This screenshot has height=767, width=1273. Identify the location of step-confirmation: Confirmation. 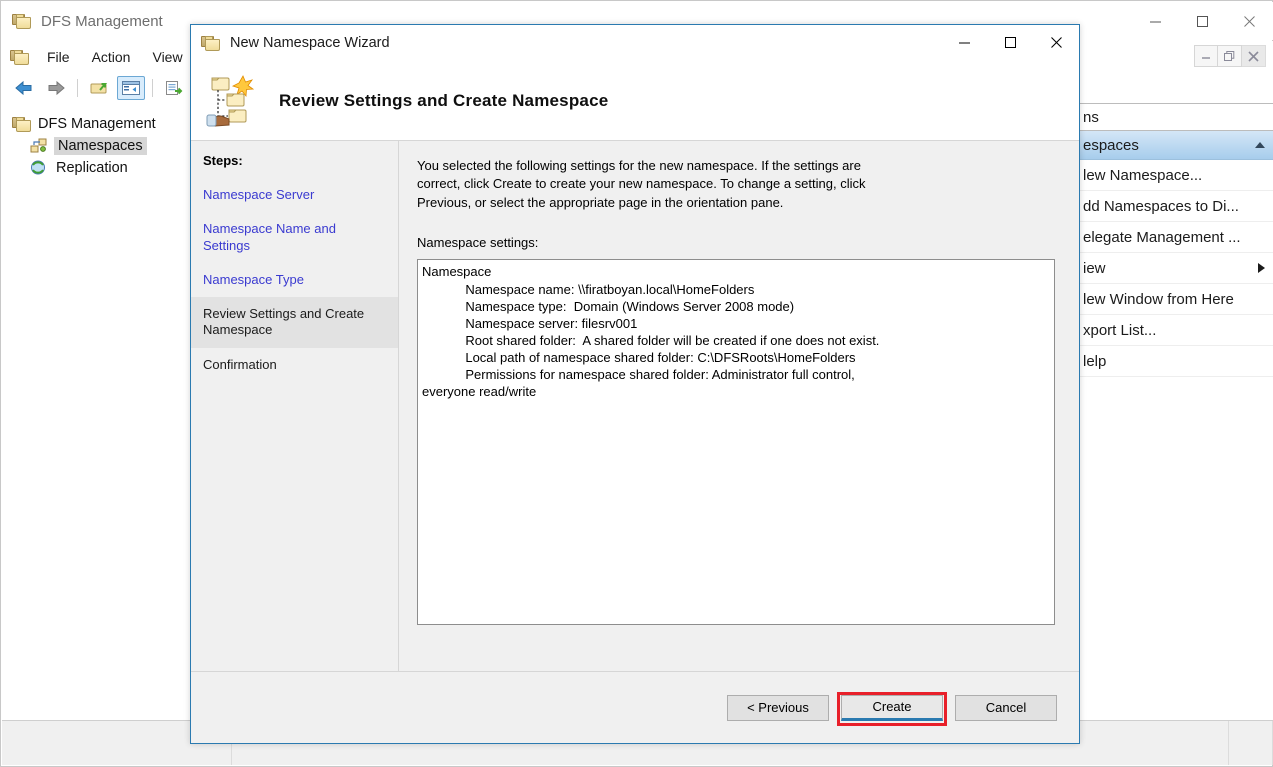
(240, 364).